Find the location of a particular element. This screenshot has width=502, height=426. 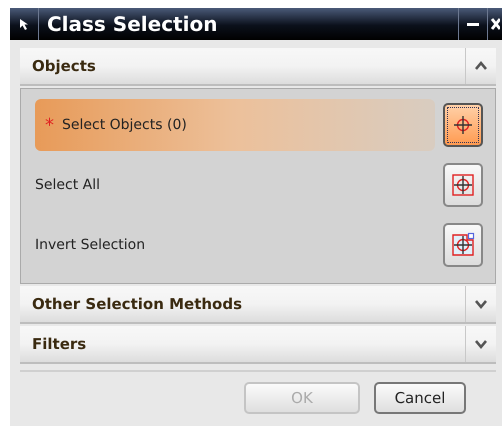

close-icon is located at coordinates (495, 24).